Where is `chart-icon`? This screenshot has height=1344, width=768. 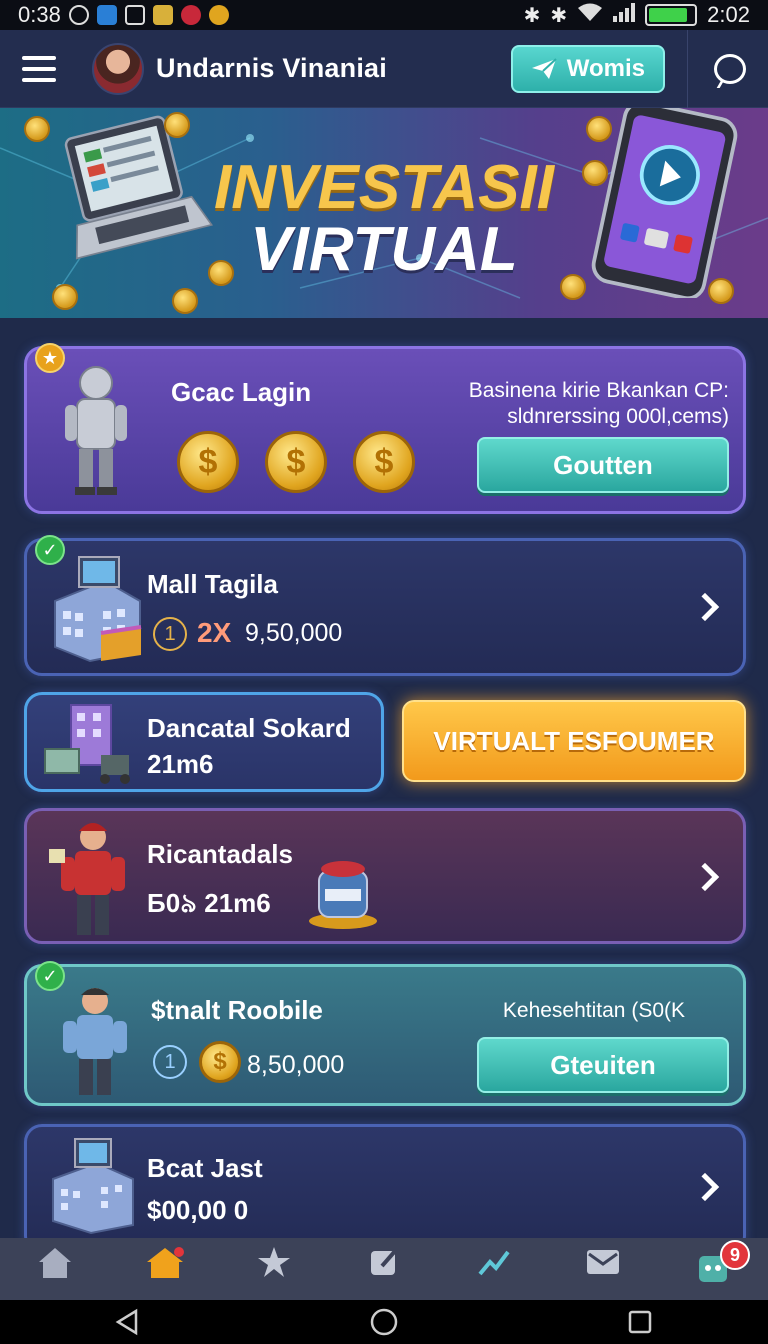
chart-icon is located at coordinates (494, 1263).